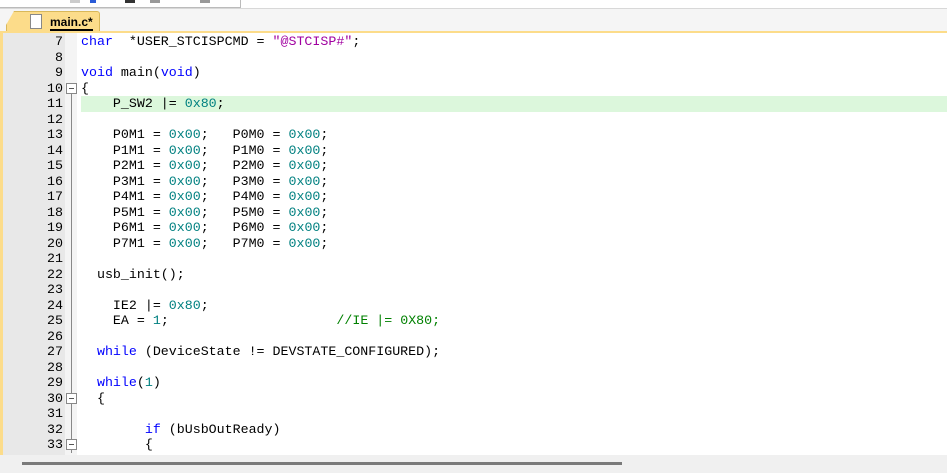 The height and width of the screenshot is (473, 947). I want to click on file-icon, so click(36, 21).